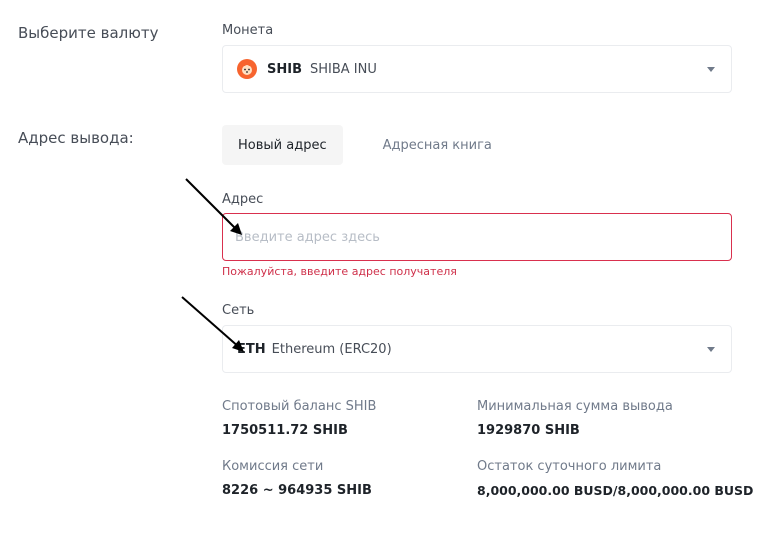 This screenshot has width=766, height=535. What do you see at coordinates (575, 406) in the screenshot?
I see `min-withdraw-label: Минимальная сумма вывода` at bounding box center [575, 406].